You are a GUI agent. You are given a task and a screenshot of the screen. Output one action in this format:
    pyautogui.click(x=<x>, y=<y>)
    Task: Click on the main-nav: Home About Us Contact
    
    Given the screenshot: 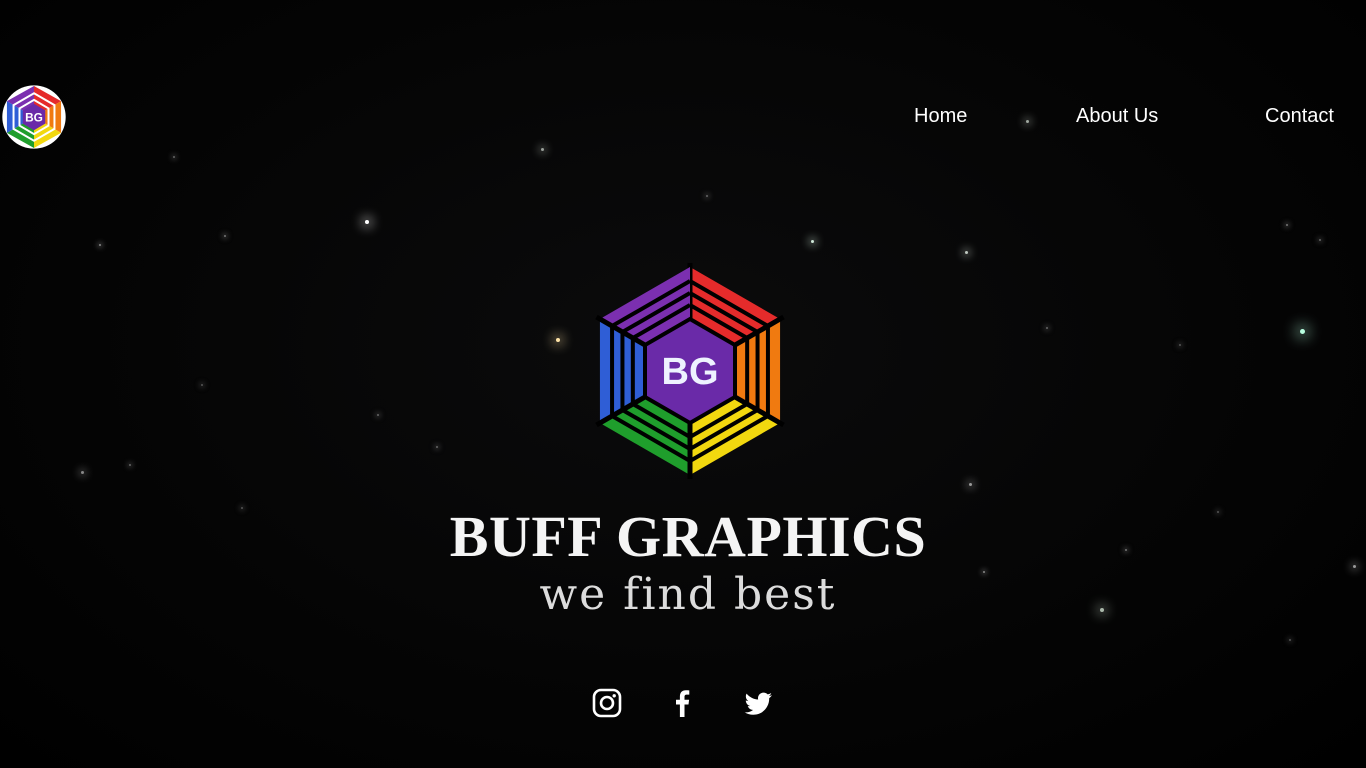 What is the action you would take?
    pyautogui.click(x=683, y=117)
    